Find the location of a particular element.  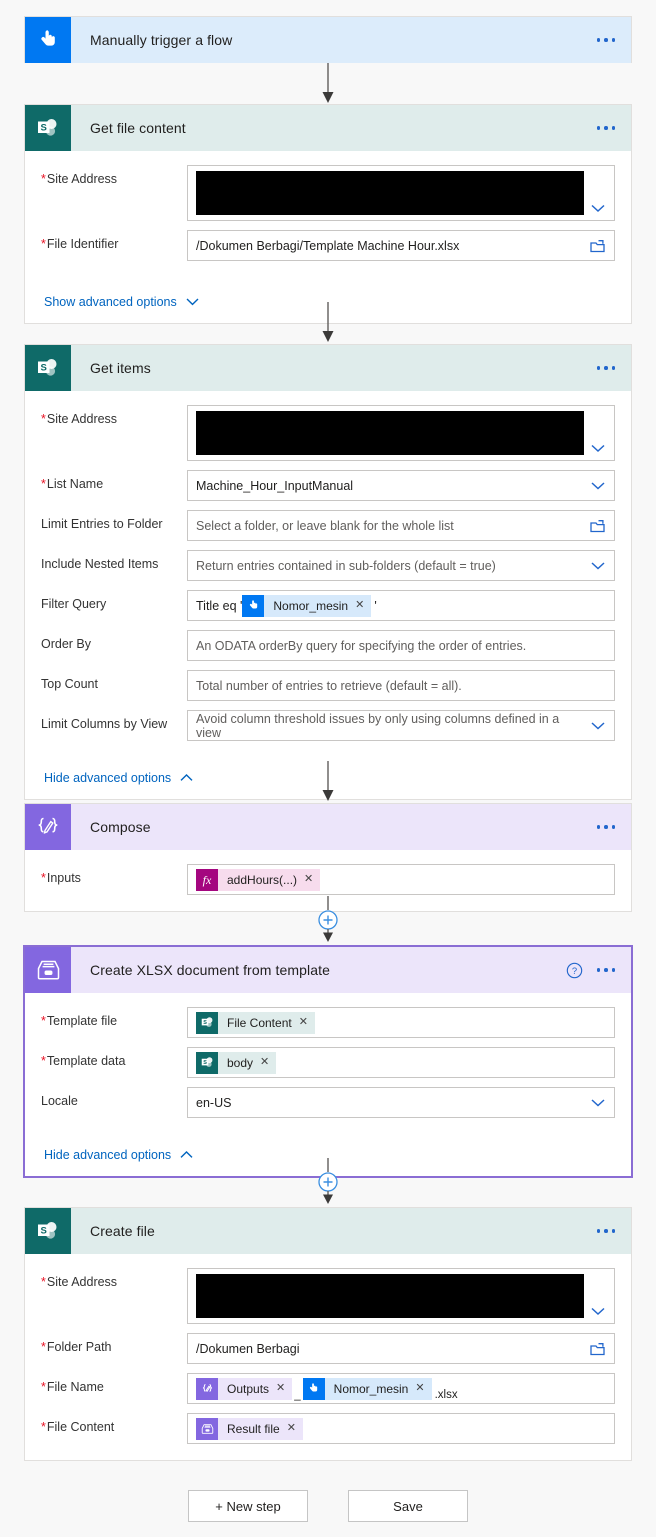

card-title: Create file is located at coordinates (122, 1231).